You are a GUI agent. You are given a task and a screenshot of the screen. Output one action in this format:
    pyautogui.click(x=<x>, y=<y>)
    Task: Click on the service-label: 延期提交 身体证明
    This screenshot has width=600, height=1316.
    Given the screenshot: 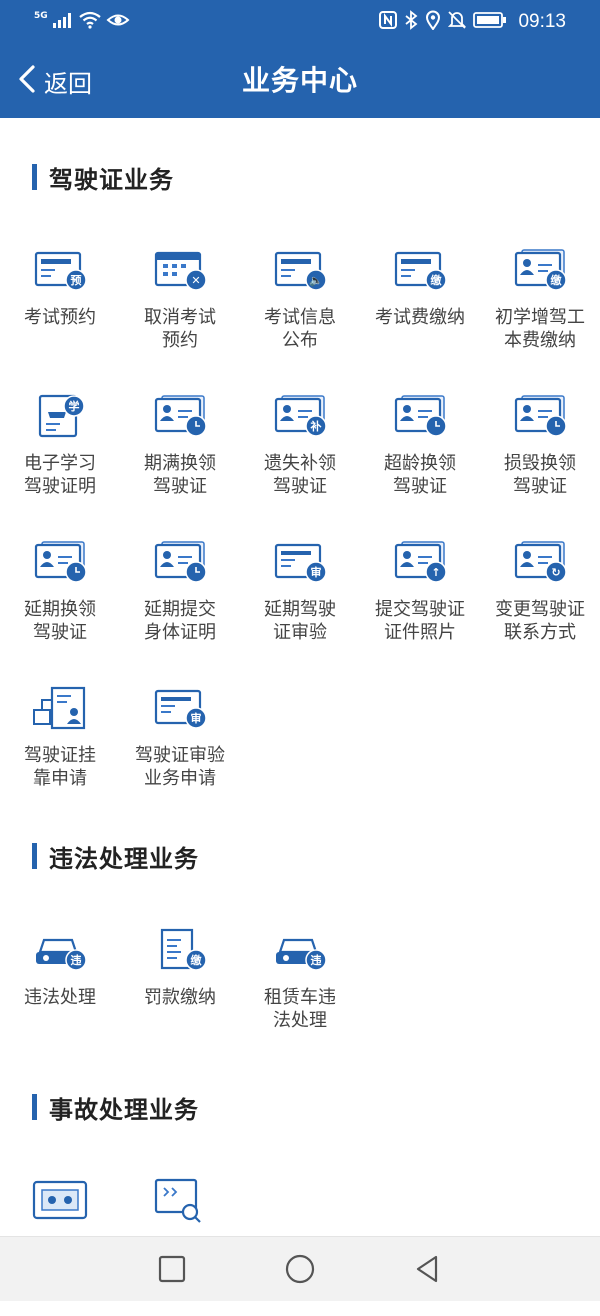 What is the action you would take?
    pyautogui.click(x=180, y=621)
    